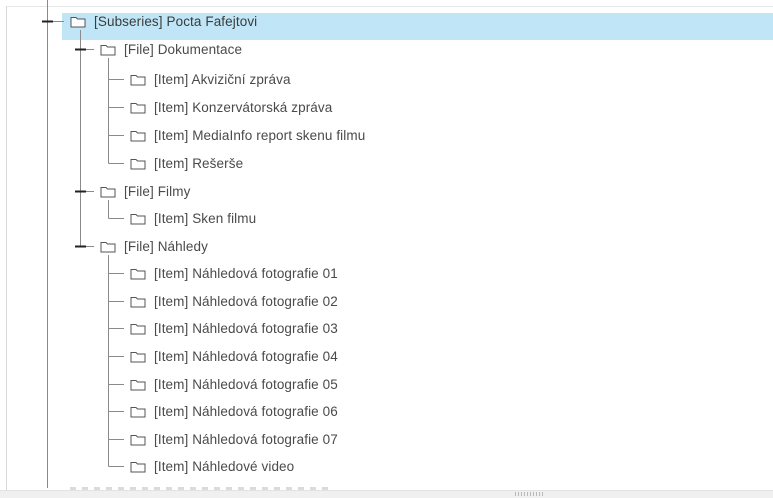 This screenshot has height=498, width=773. I want to click on file-node-label: [File] Dokumentace, so click(183, 49).